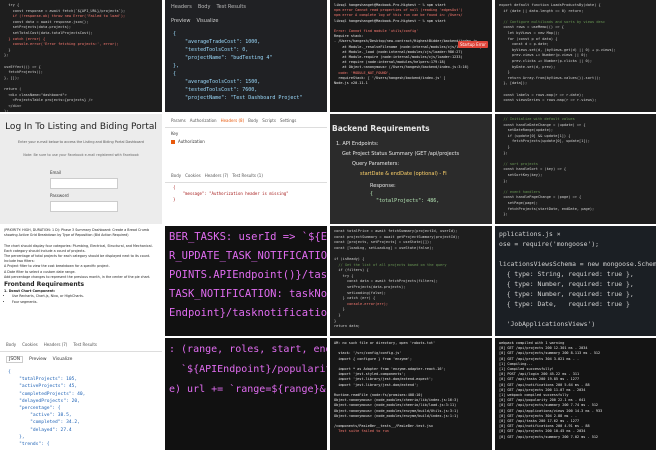 This screenshot has height=450, width=656. What do you see at coordinates (174, 199) in the screenshot?
I see `text-line: }` at bounding box center [174, 199].